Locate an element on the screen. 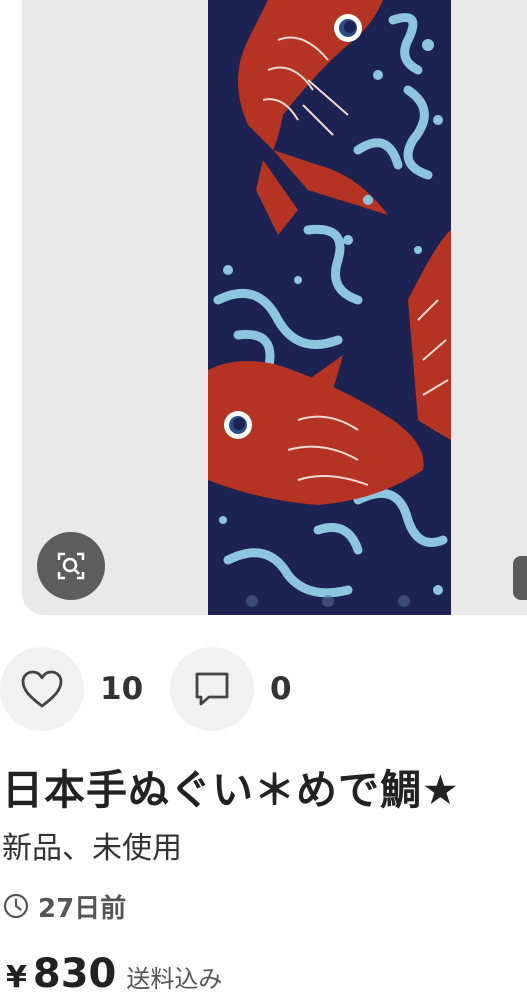 The width and height of the screenshot is (527, 995). price: ¥ 830 送料込み is located at coordinates (114, 973).